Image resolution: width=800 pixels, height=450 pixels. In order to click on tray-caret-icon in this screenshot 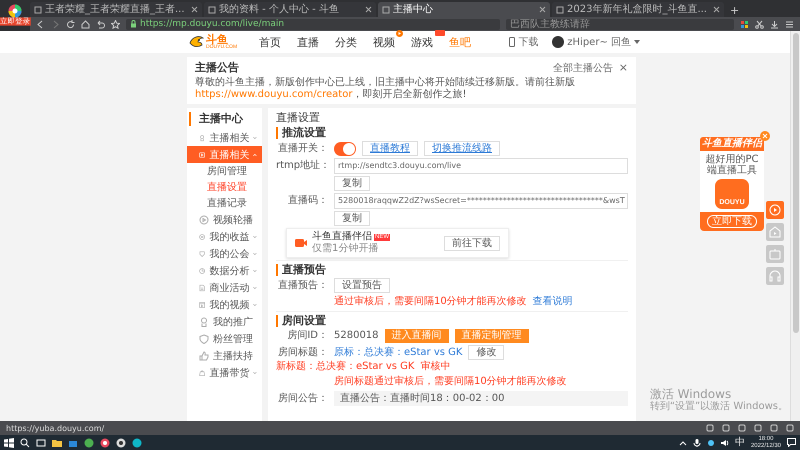, I will do `click(682, 442)`.